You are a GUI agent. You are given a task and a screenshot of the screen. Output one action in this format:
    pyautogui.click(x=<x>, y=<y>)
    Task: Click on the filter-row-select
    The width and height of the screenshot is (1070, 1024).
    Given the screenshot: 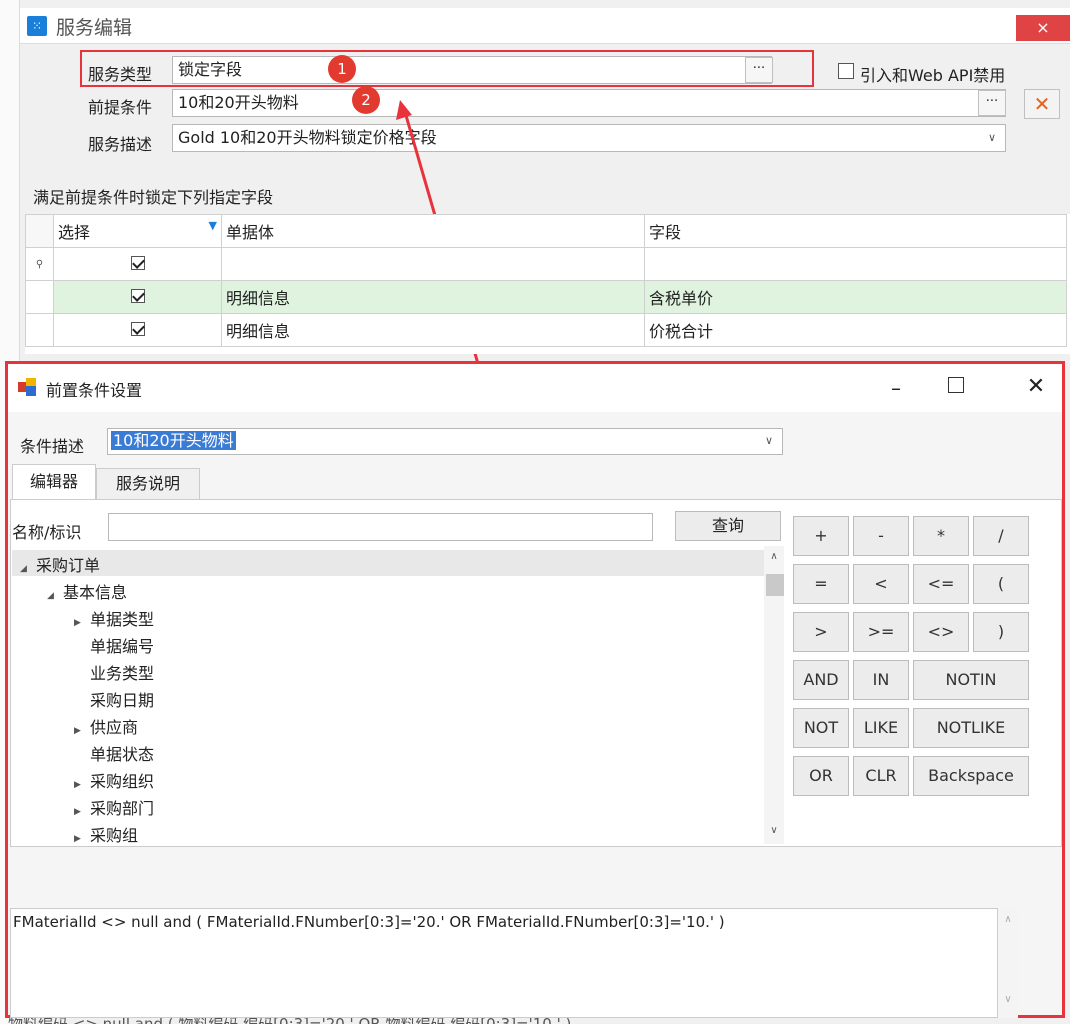 What is the action you would take?
    pyautogui.click(x=137, y=264)
    